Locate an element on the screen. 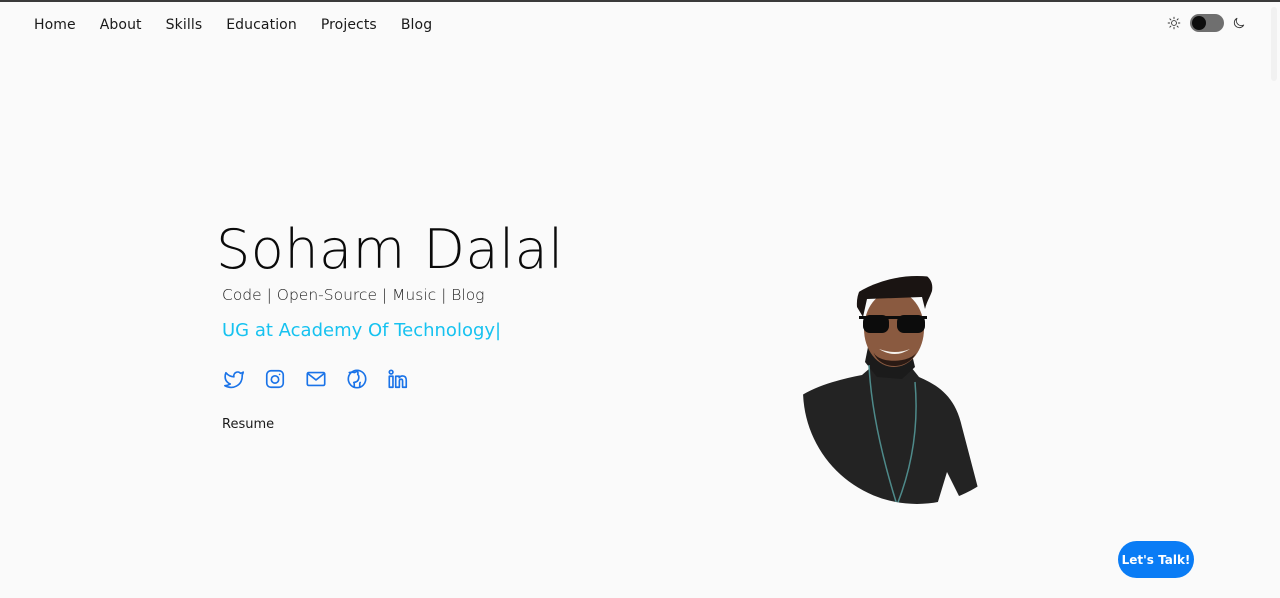  instagram-icon is located at coordinates (275, 379).